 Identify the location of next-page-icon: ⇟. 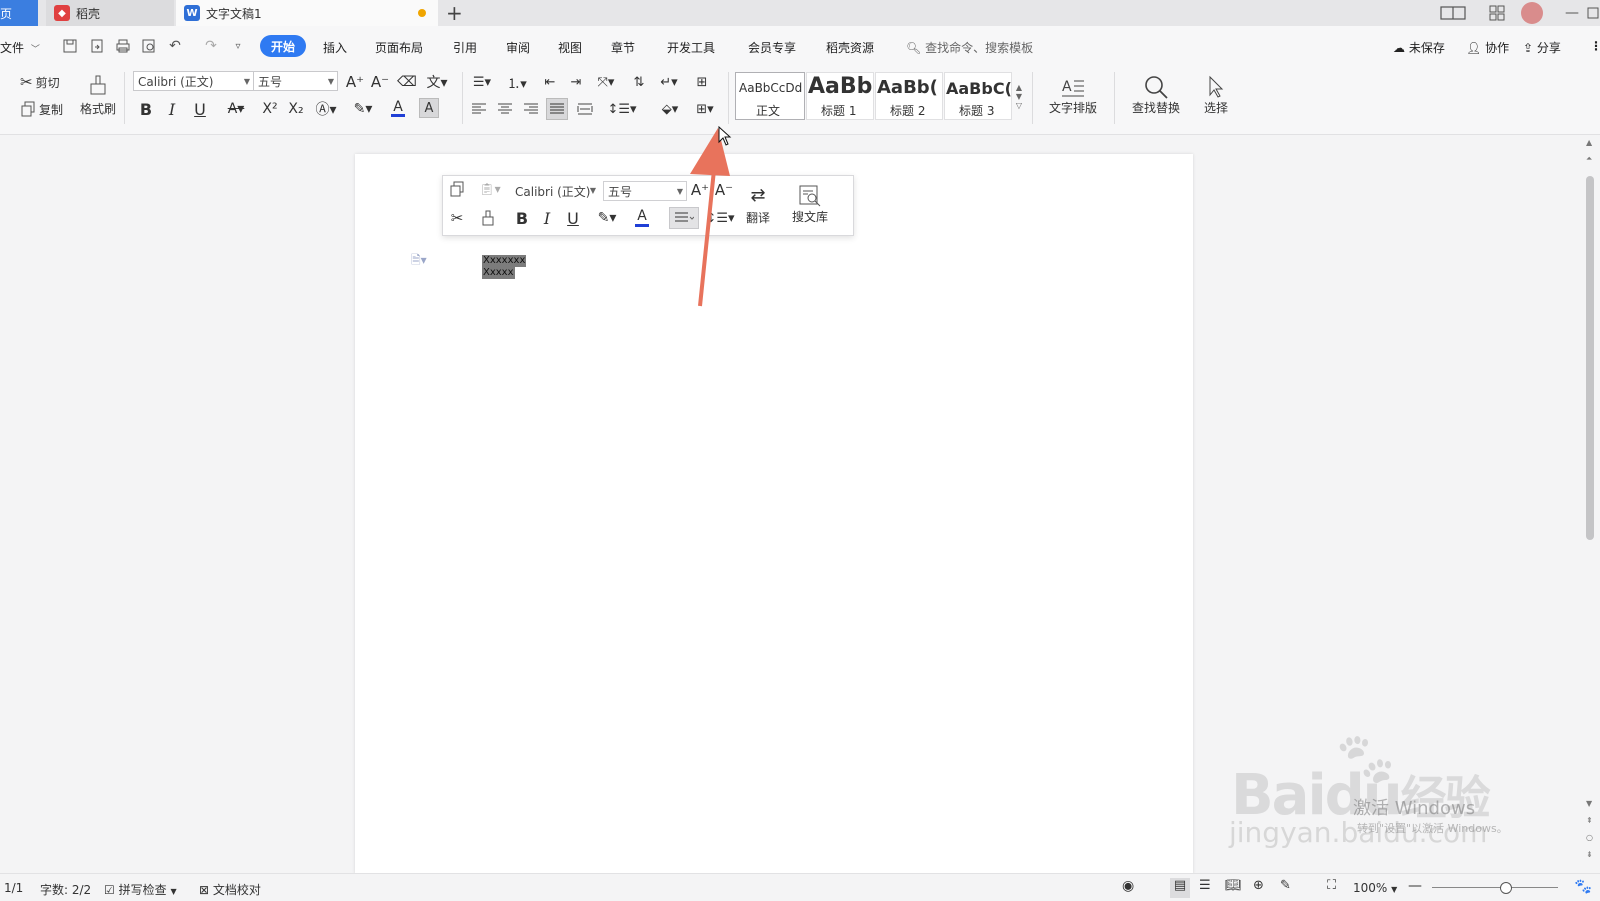
(1589, 854).